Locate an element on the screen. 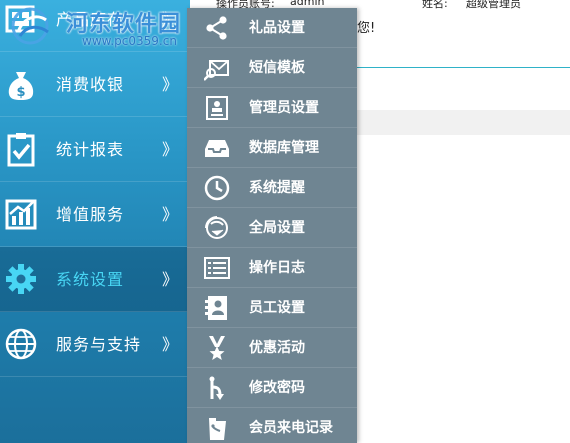  sidebar-item-consumption-checkout: $ 消费收银 》 is located at coordinates (95, 84).